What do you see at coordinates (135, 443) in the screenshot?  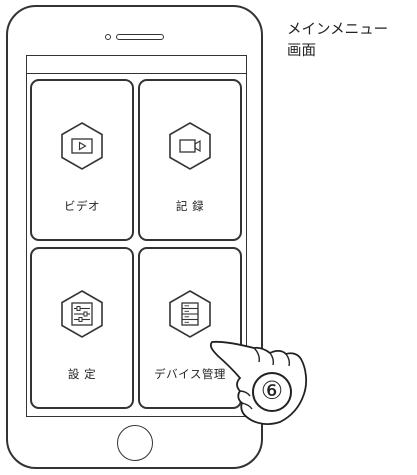 I see `home-button` at bounding box center [135, 443].